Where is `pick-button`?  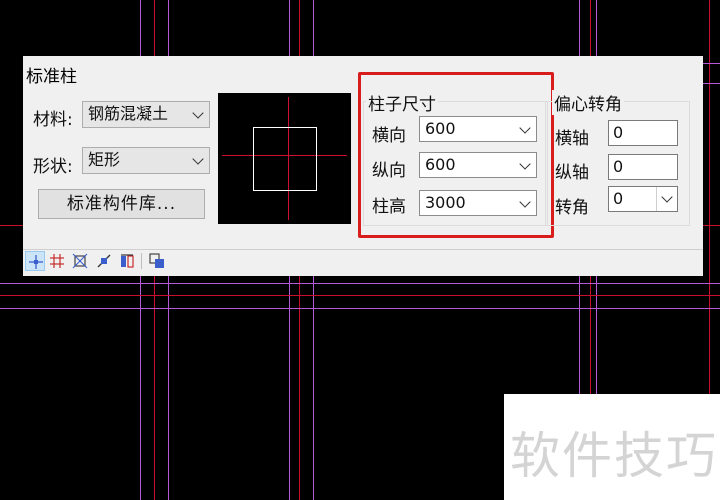
pick-button is located at coordinates (157, 261).